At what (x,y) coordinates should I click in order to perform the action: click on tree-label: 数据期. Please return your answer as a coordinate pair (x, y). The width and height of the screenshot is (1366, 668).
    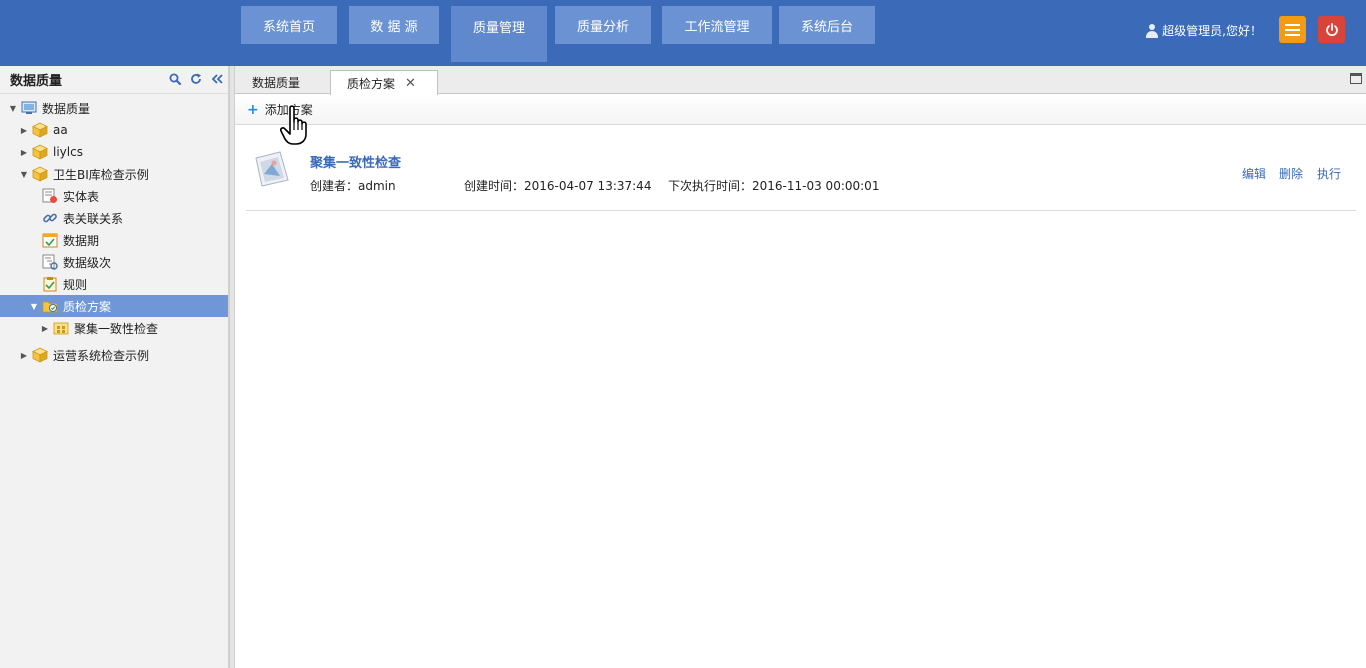
    Looking at the image, I should click on (81, 240).